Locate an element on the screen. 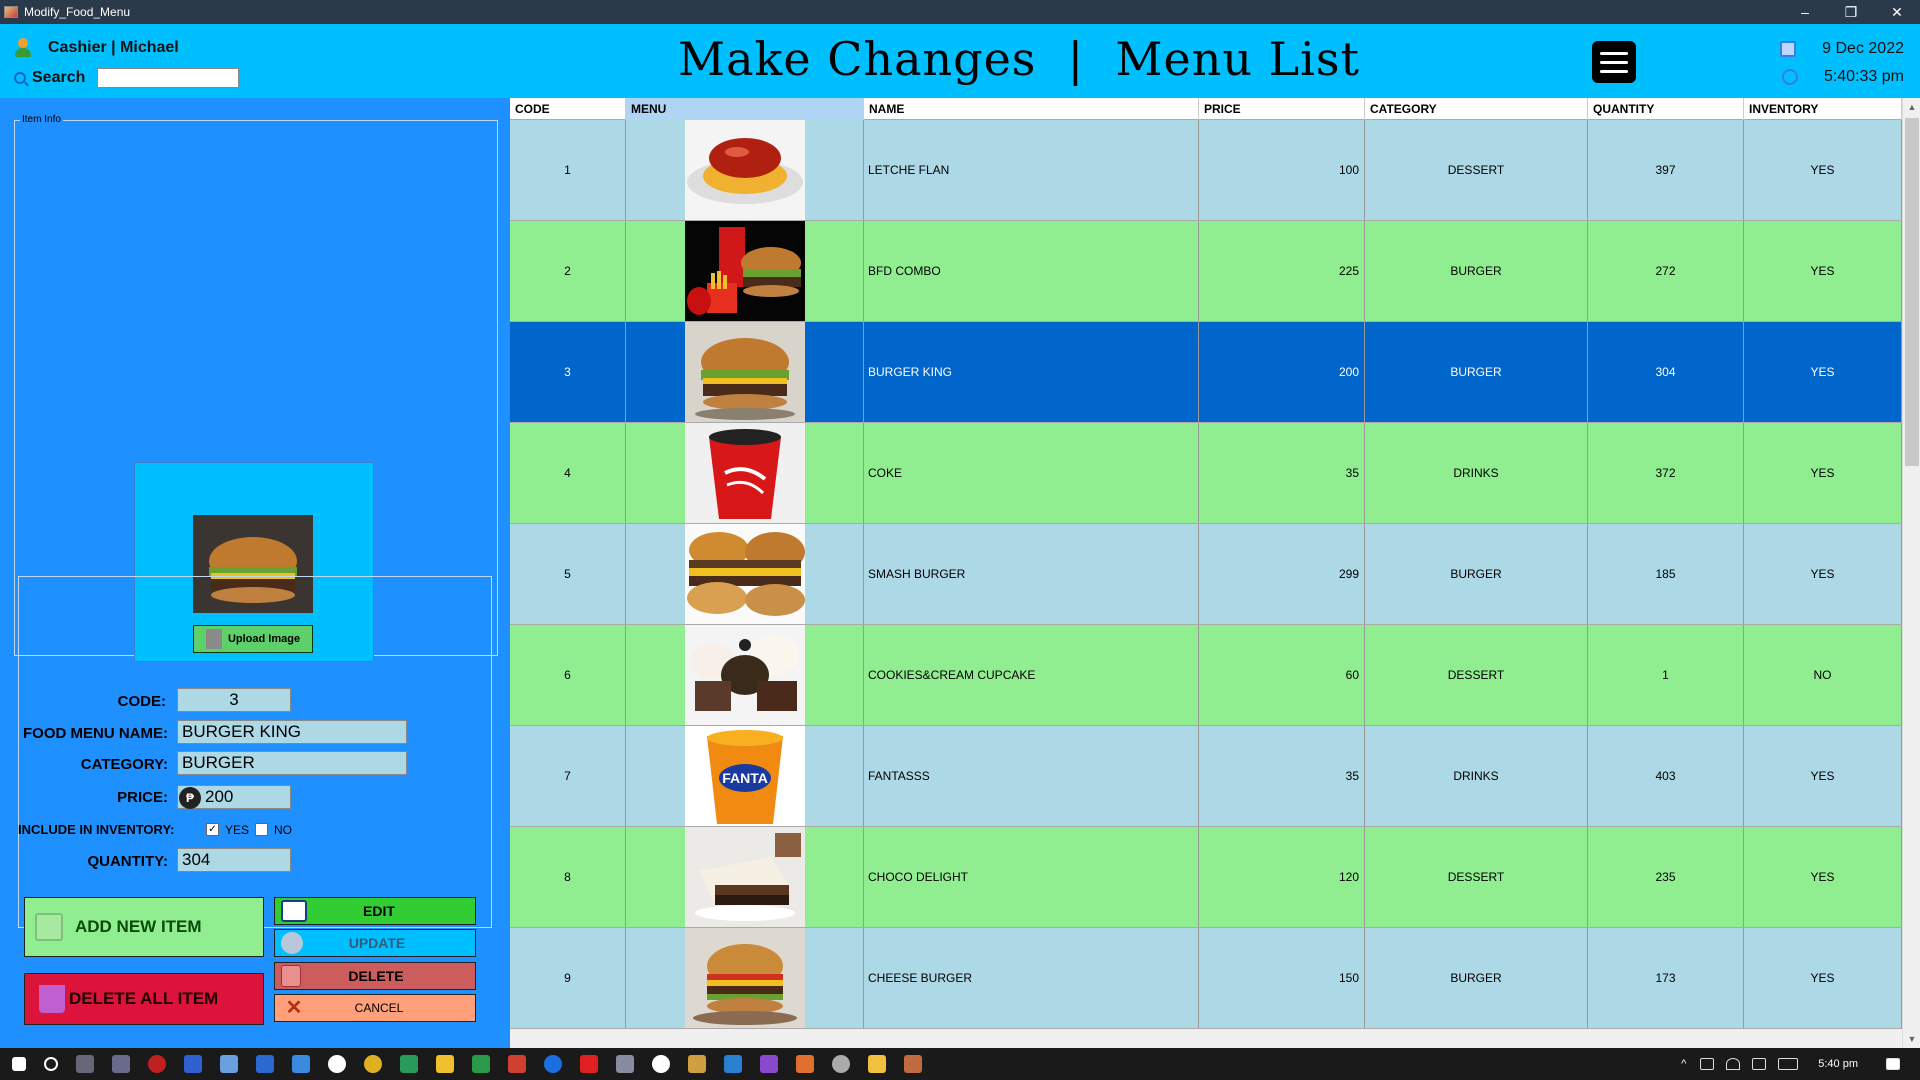 This screenshot has height=1080, width=1920. col-header-price: PRICE is located at coordinates (1282, 109).